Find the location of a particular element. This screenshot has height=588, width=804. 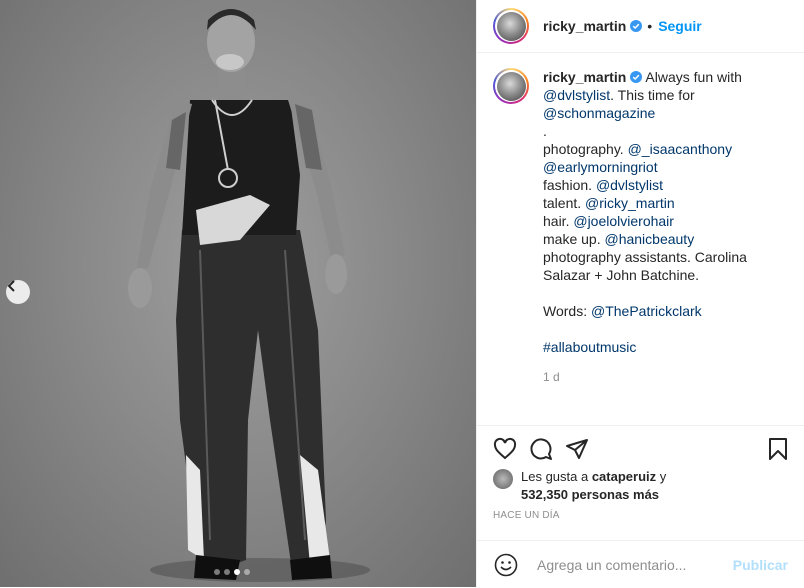

save-button is located at coordinates (778, 449).